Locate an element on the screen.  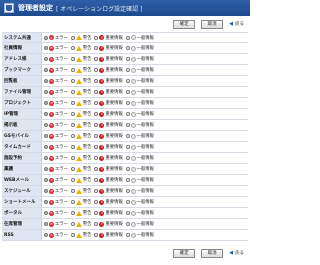
back-button-top: ◀ 戻る is located at coordinates (236, 24).